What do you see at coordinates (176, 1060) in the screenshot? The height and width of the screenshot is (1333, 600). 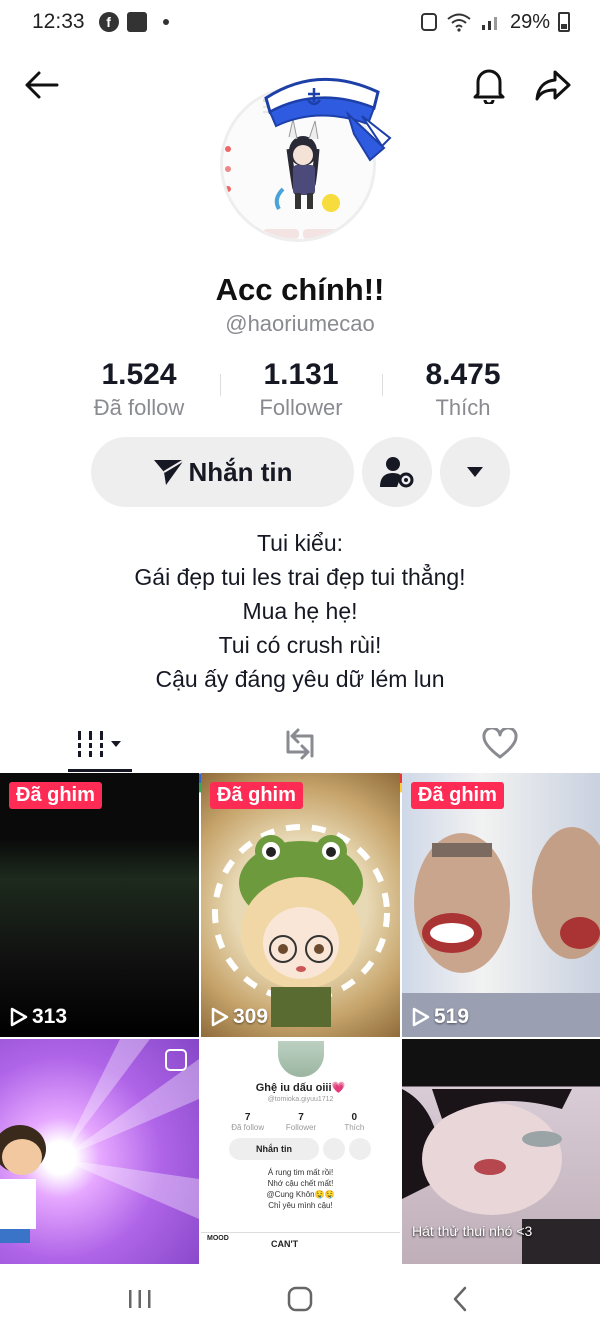 I see `multi-photo-icon` at bounding box center [176, 1060].